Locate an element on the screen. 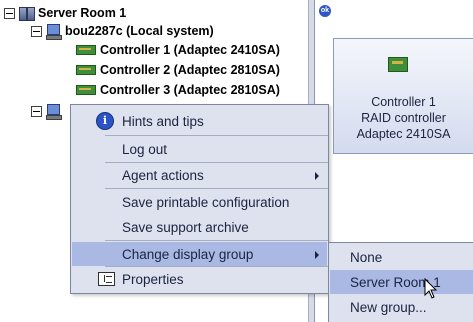  tree-node-controller-2: Controller 2 (Adaptec 2810SA) is located at coordinates (178, 70).